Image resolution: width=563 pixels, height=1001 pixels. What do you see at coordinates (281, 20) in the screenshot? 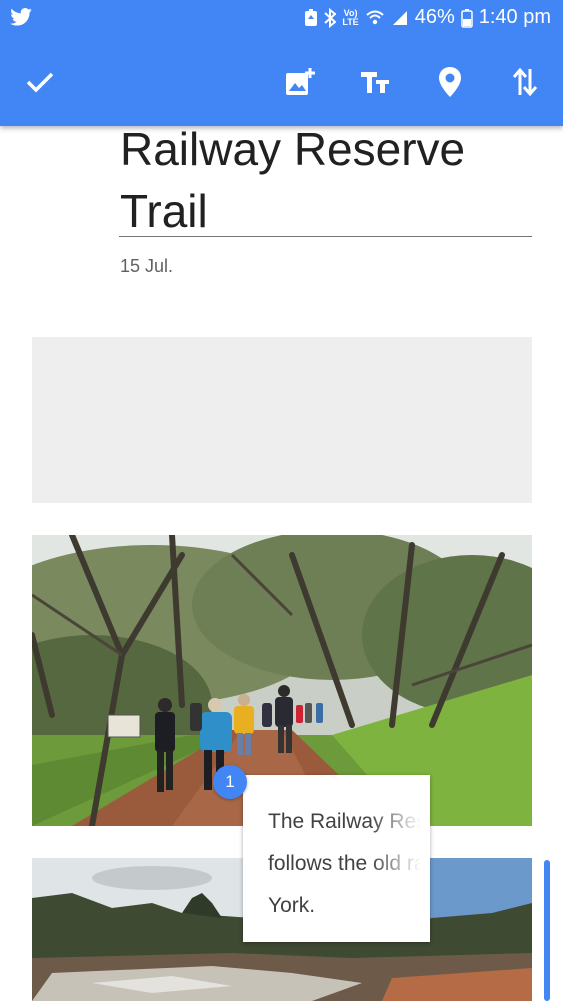
I see `status-bar: Vo) LTE 46% 1:40 pm` at bounding box center [281, 20].